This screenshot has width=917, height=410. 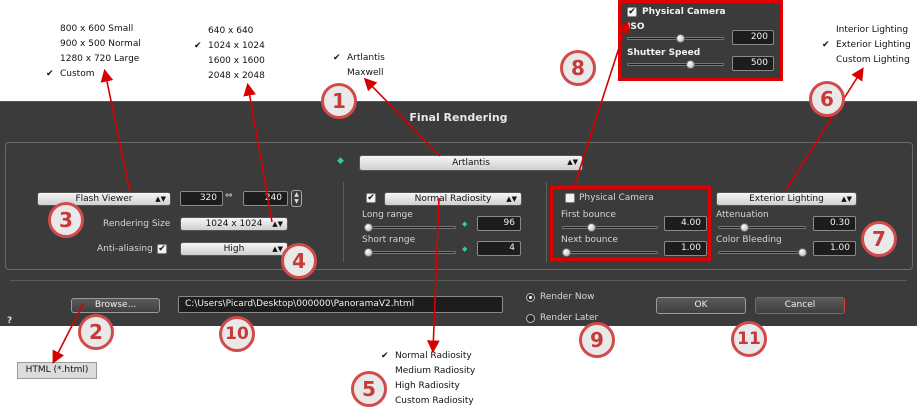 I want to click on badge-8: 8, so click(x=578, y=68).